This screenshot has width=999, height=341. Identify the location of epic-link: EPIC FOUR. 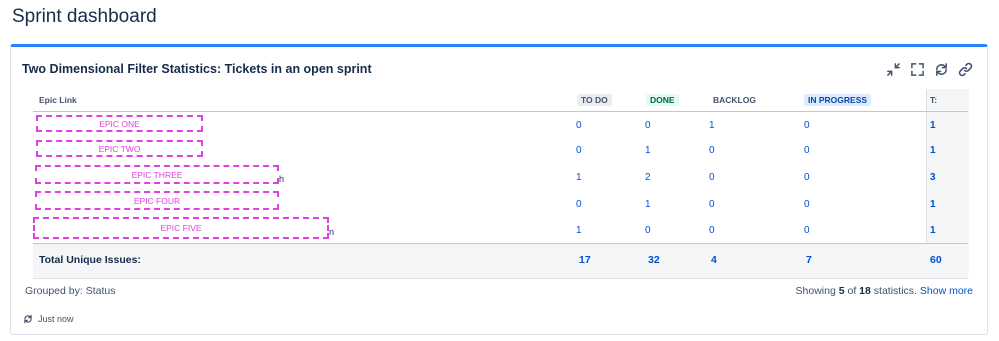
(157, 200).